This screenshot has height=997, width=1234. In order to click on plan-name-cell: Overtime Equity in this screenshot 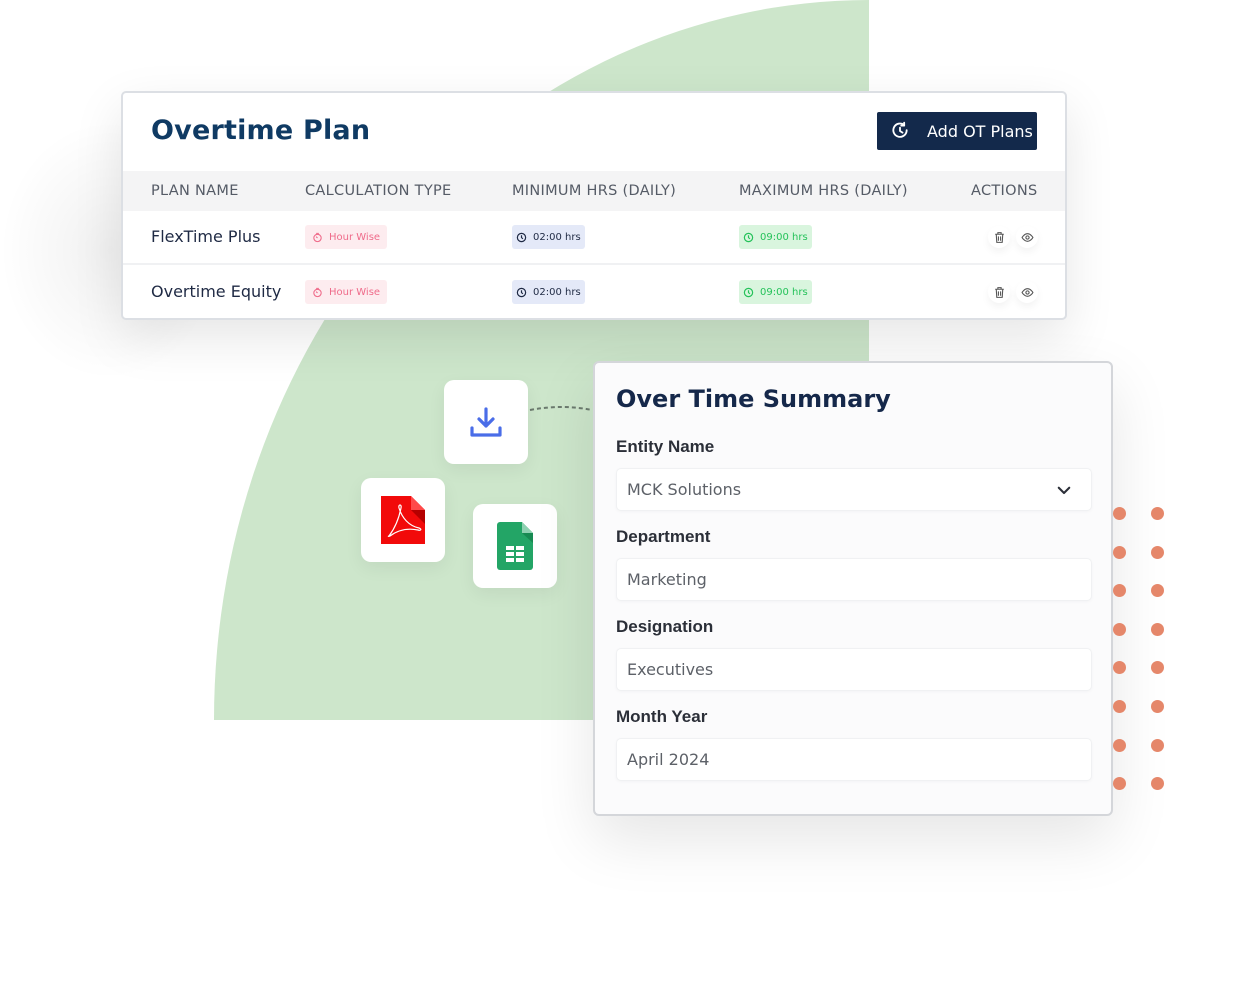, I will do `click(216, 291)`.